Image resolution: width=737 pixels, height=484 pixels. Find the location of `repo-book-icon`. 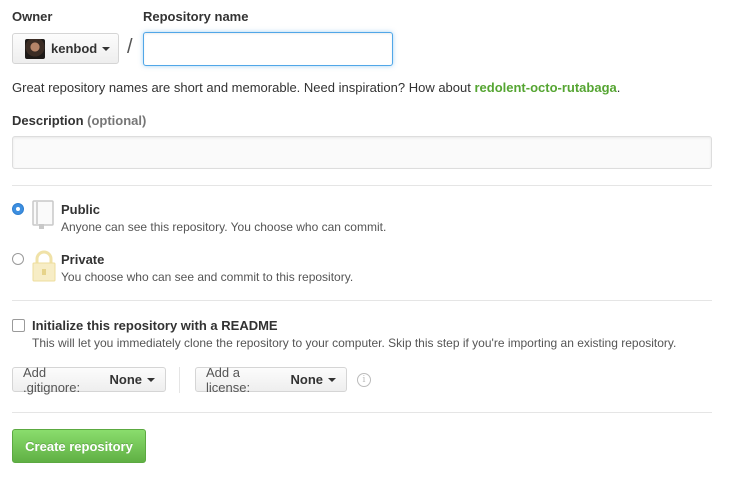

repo-book-icon is located at coordinates (43, 215).